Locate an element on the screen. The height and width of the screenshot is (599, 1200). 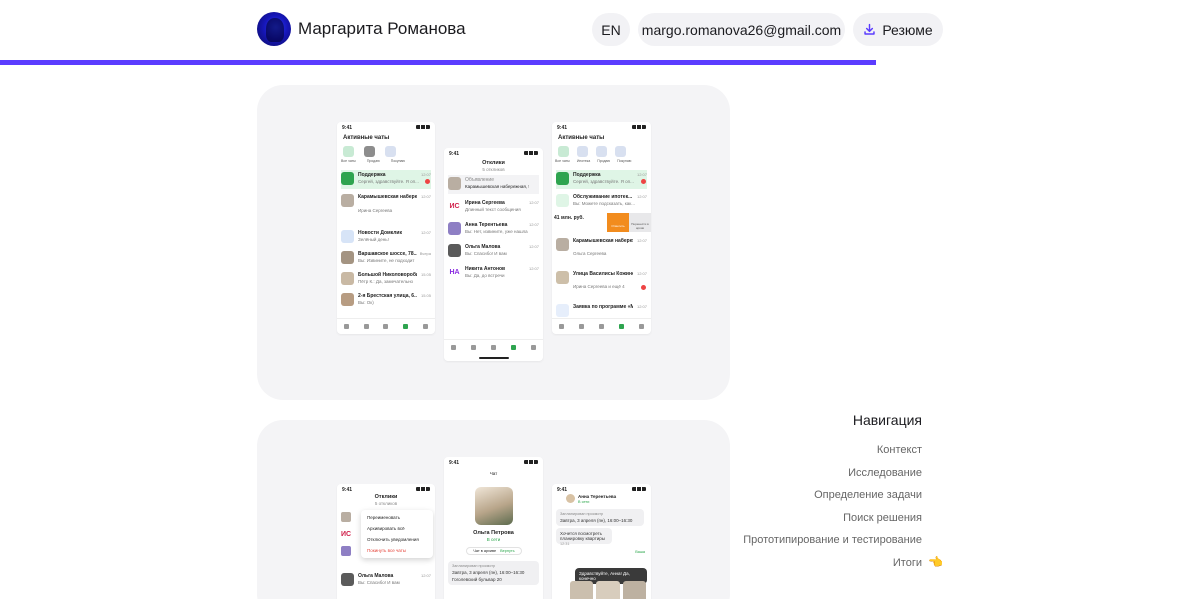
swiped-chat-row: 41 млн. руб. Отметить Перенести в архив is located at coordinates (601, 222).